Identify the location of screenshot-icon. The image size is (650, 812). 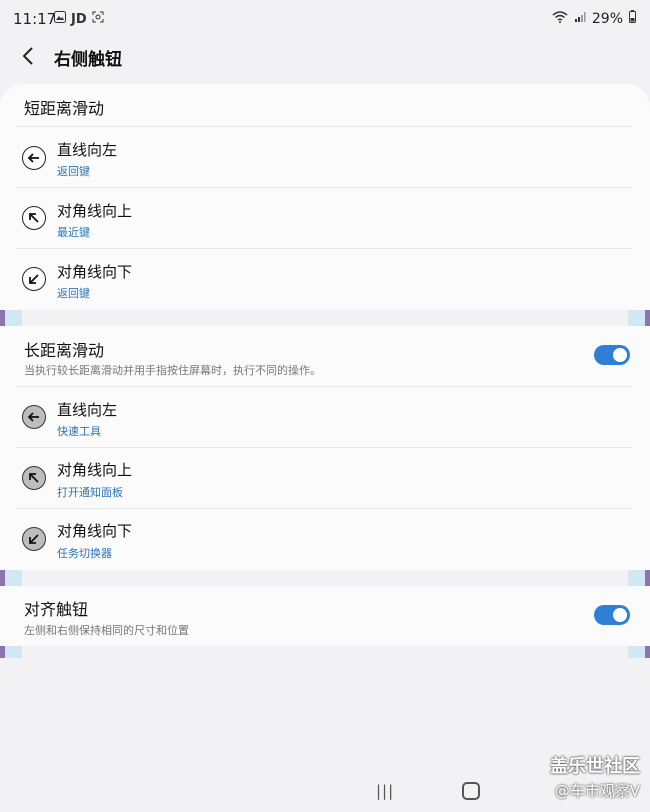
(98, 19).